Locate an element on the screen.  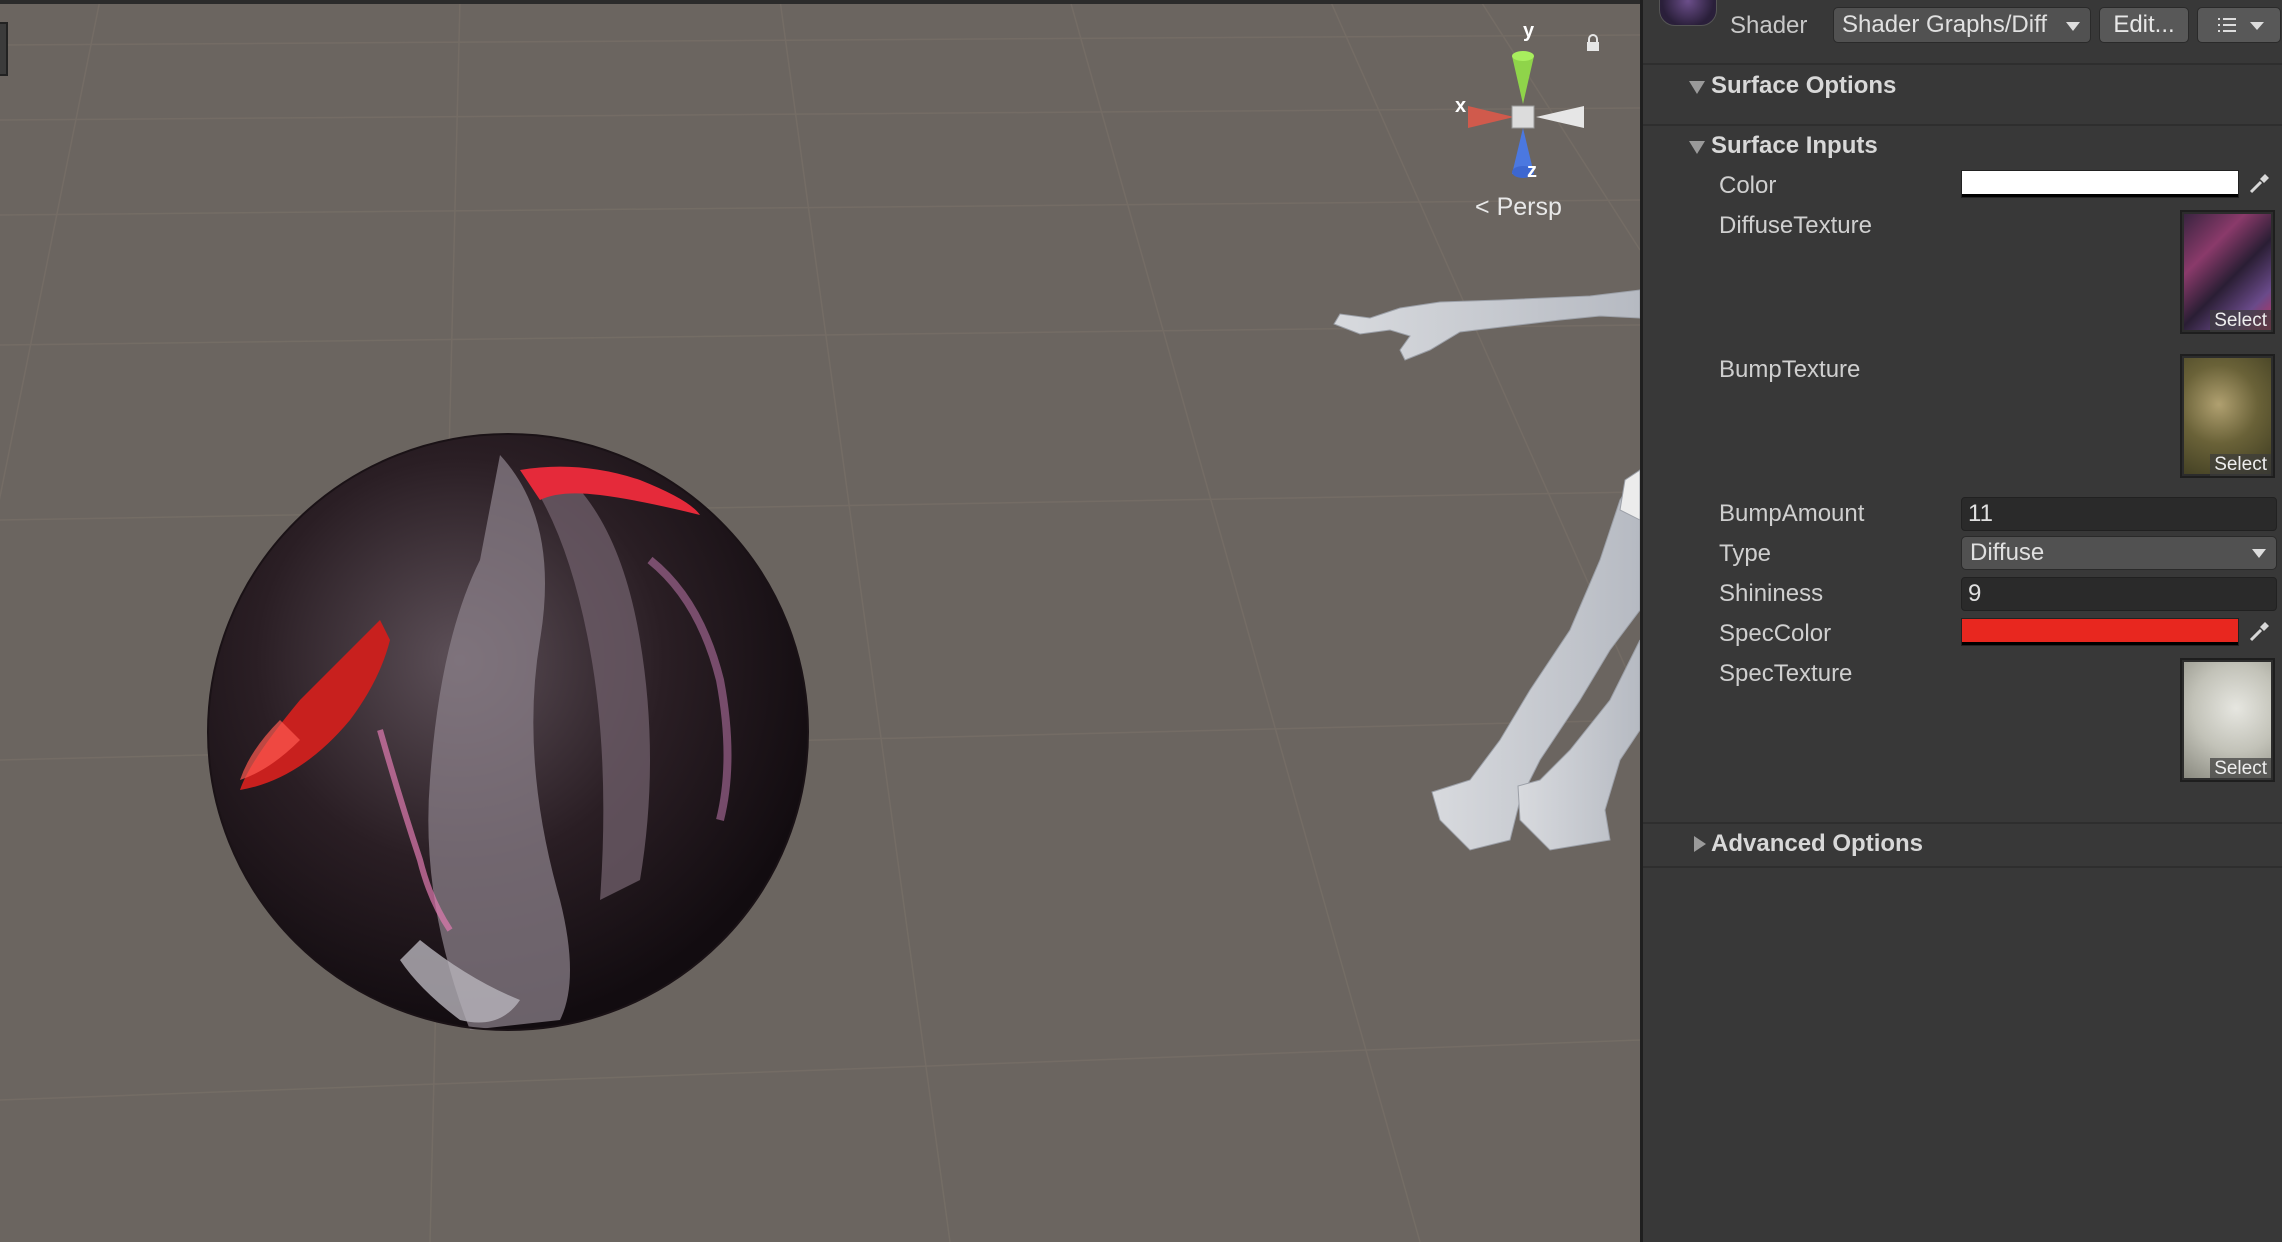
spec-color-swatch is located at coordinates (2100, 632).